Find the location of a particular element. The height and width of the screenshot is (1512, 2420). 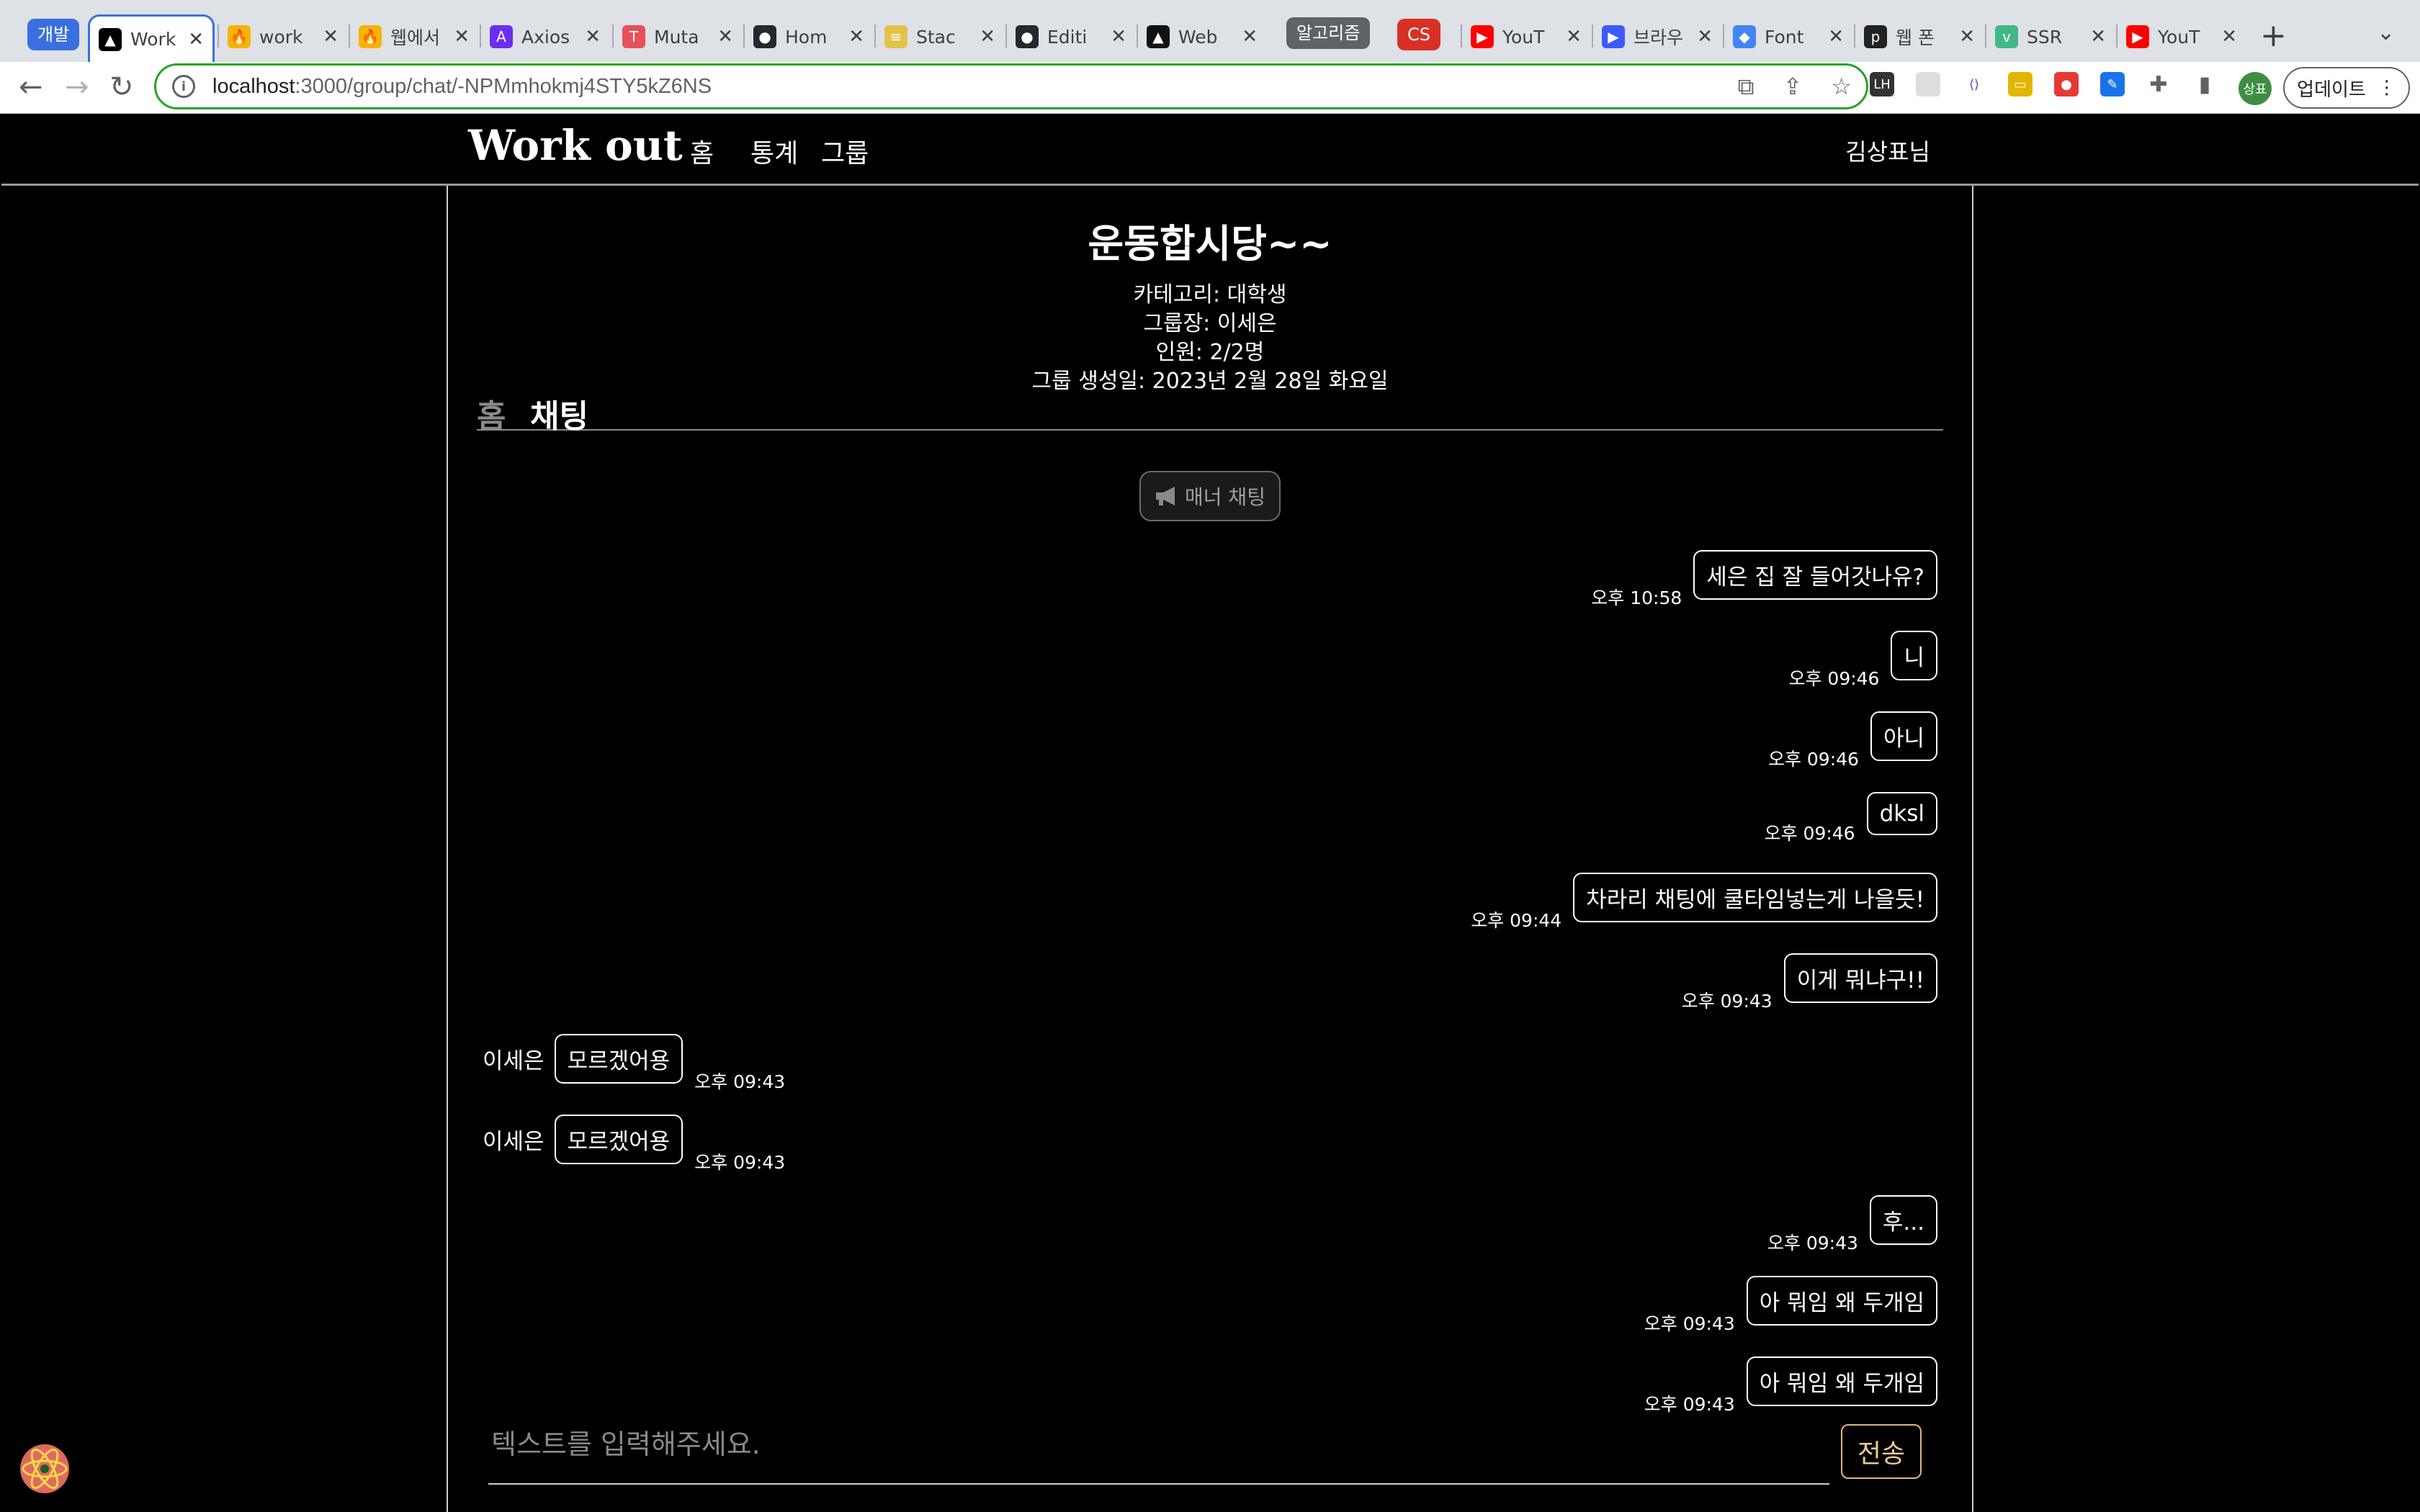

tab-title: Axios is located at coordinates (545, 37).